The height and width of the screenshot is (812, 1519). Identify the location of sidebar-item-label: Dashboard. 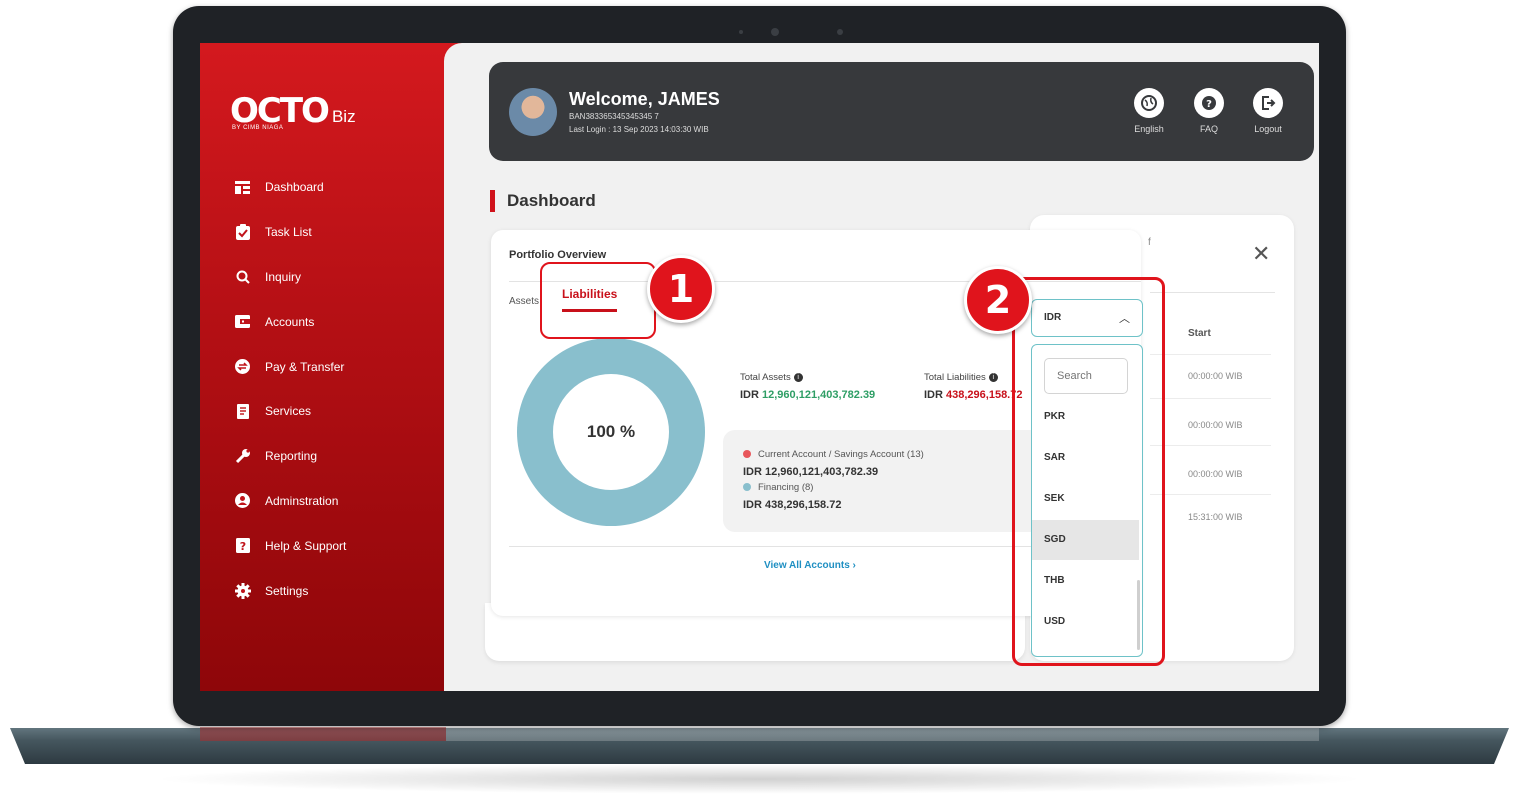
(294, 187).